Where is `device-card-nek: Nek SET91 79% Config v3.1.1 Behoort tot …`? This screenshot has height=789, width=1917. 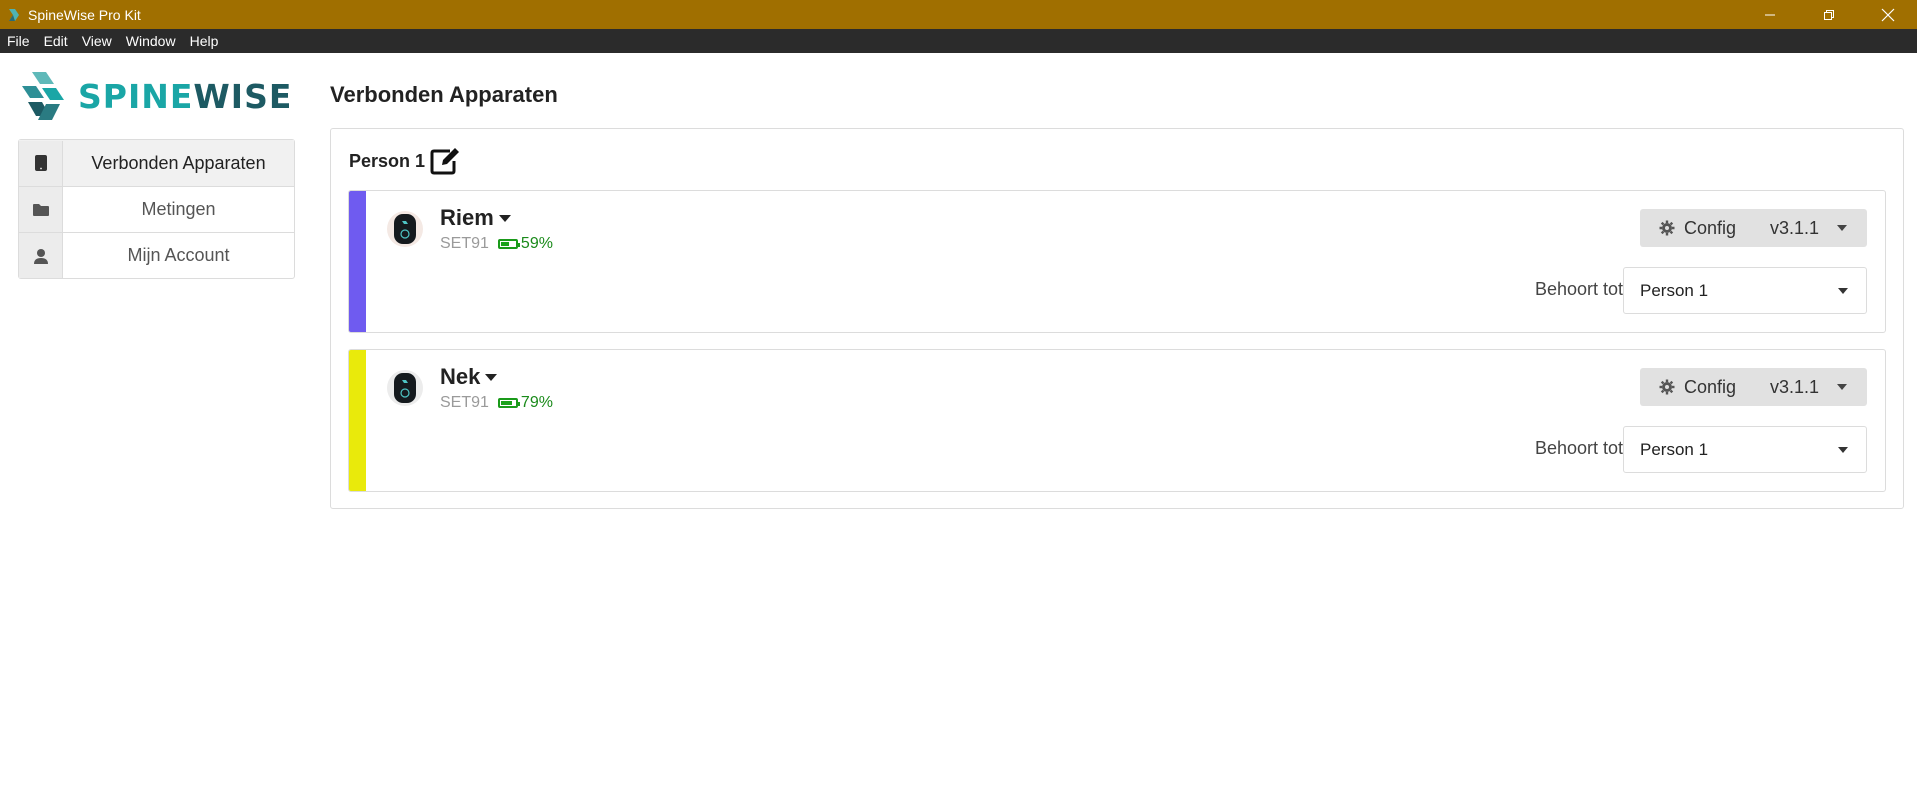 device-card-nek: Nek SET91 79% Config v3.1.1 Behoort tot … is located at coordinates (1117, 420).